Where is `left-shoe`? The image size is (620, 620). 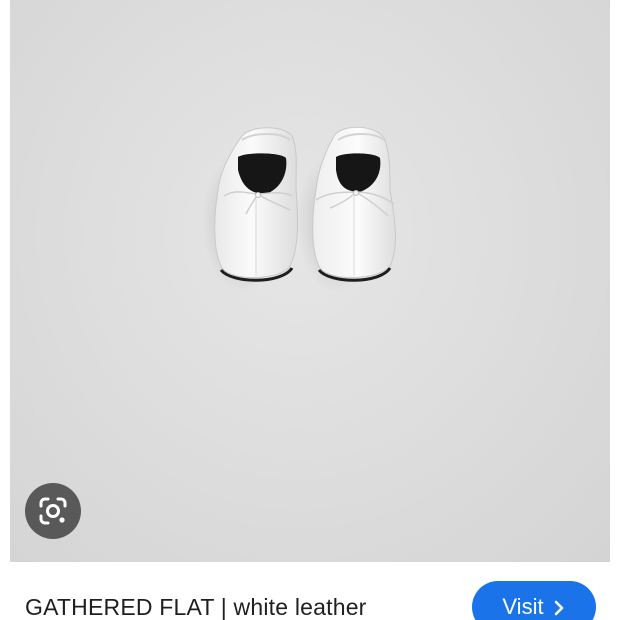 left-shoe is located at coordinates (256, 204).